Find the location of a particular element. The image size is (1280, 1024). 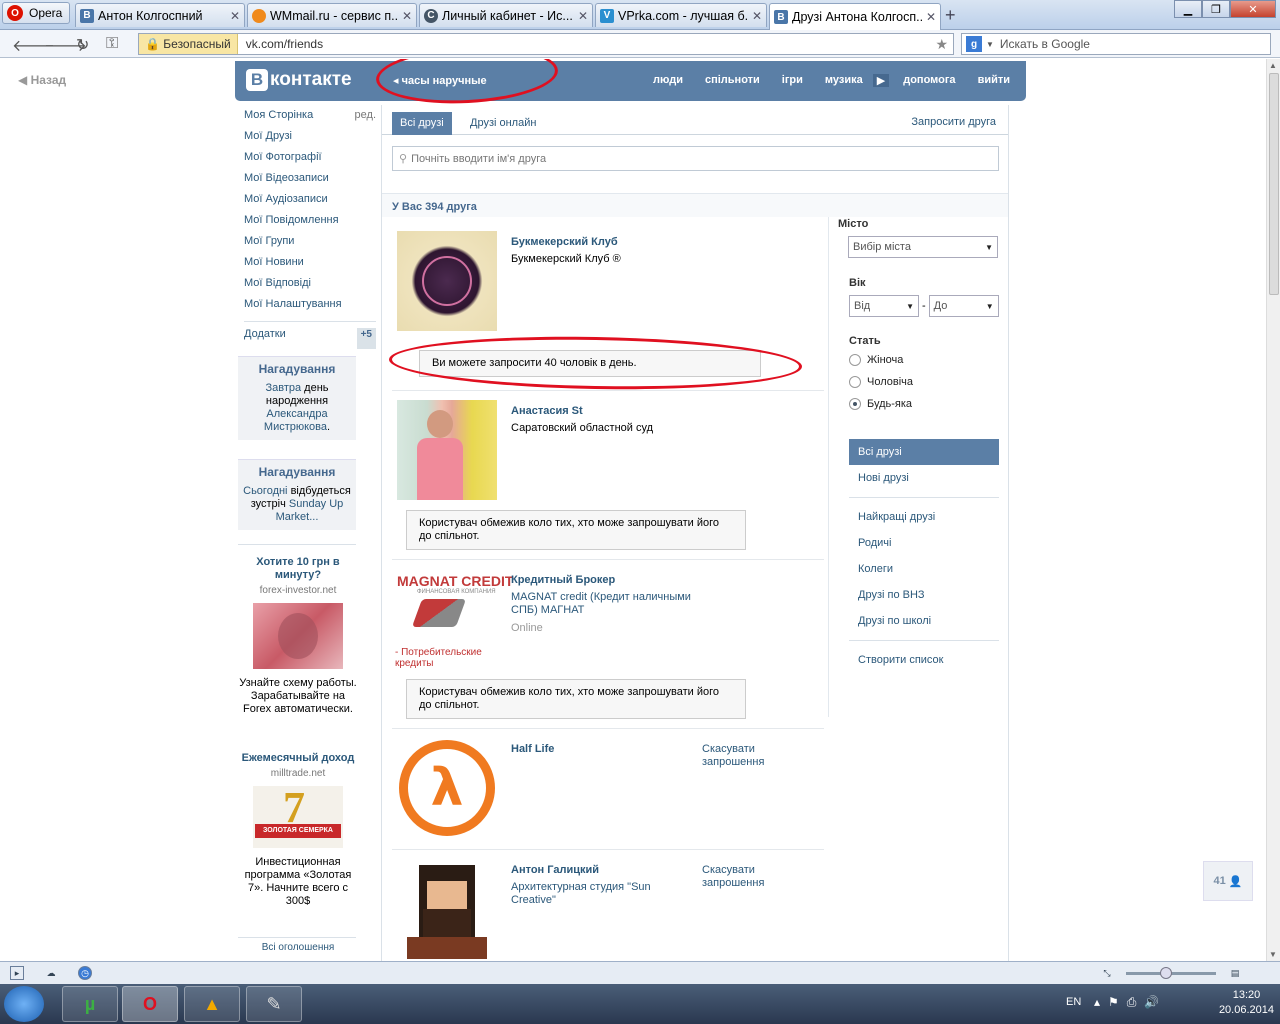

opera-taskbar-icon: O is located at coordinates (150, 1004).